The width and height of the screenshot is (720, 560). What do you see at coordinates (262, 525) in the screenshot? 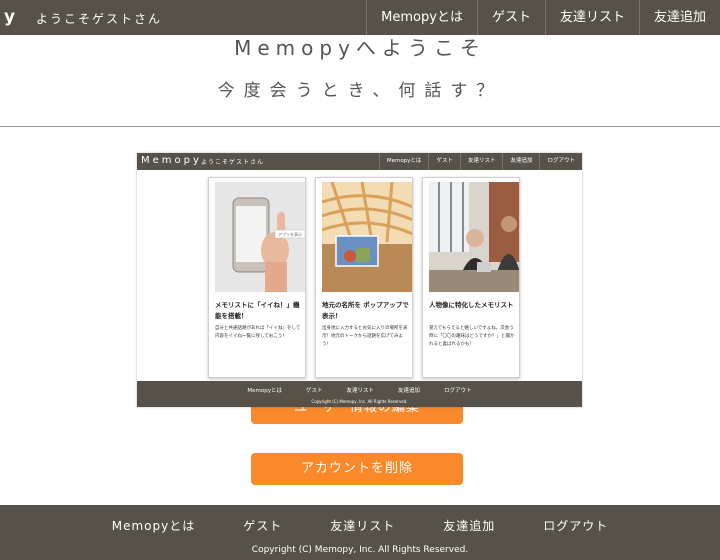
I see `footer-link-guest: ゲスト` at bounding box center [262, 525].